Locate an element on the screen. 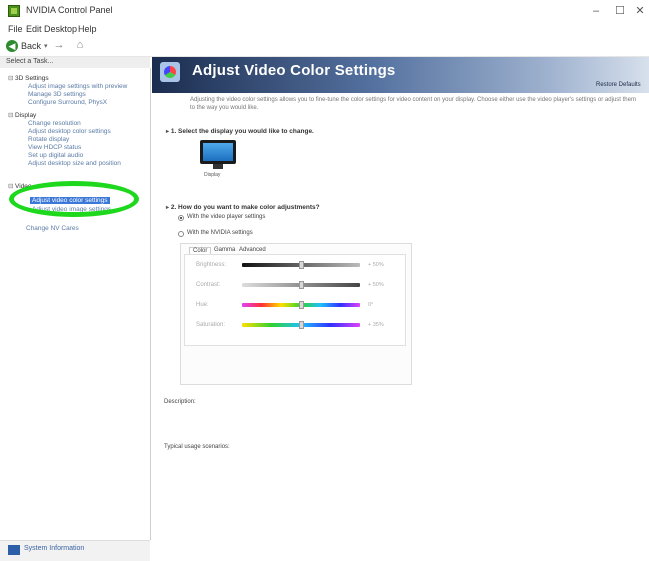  hue-value: 0° is located at coordinates (371, 305).